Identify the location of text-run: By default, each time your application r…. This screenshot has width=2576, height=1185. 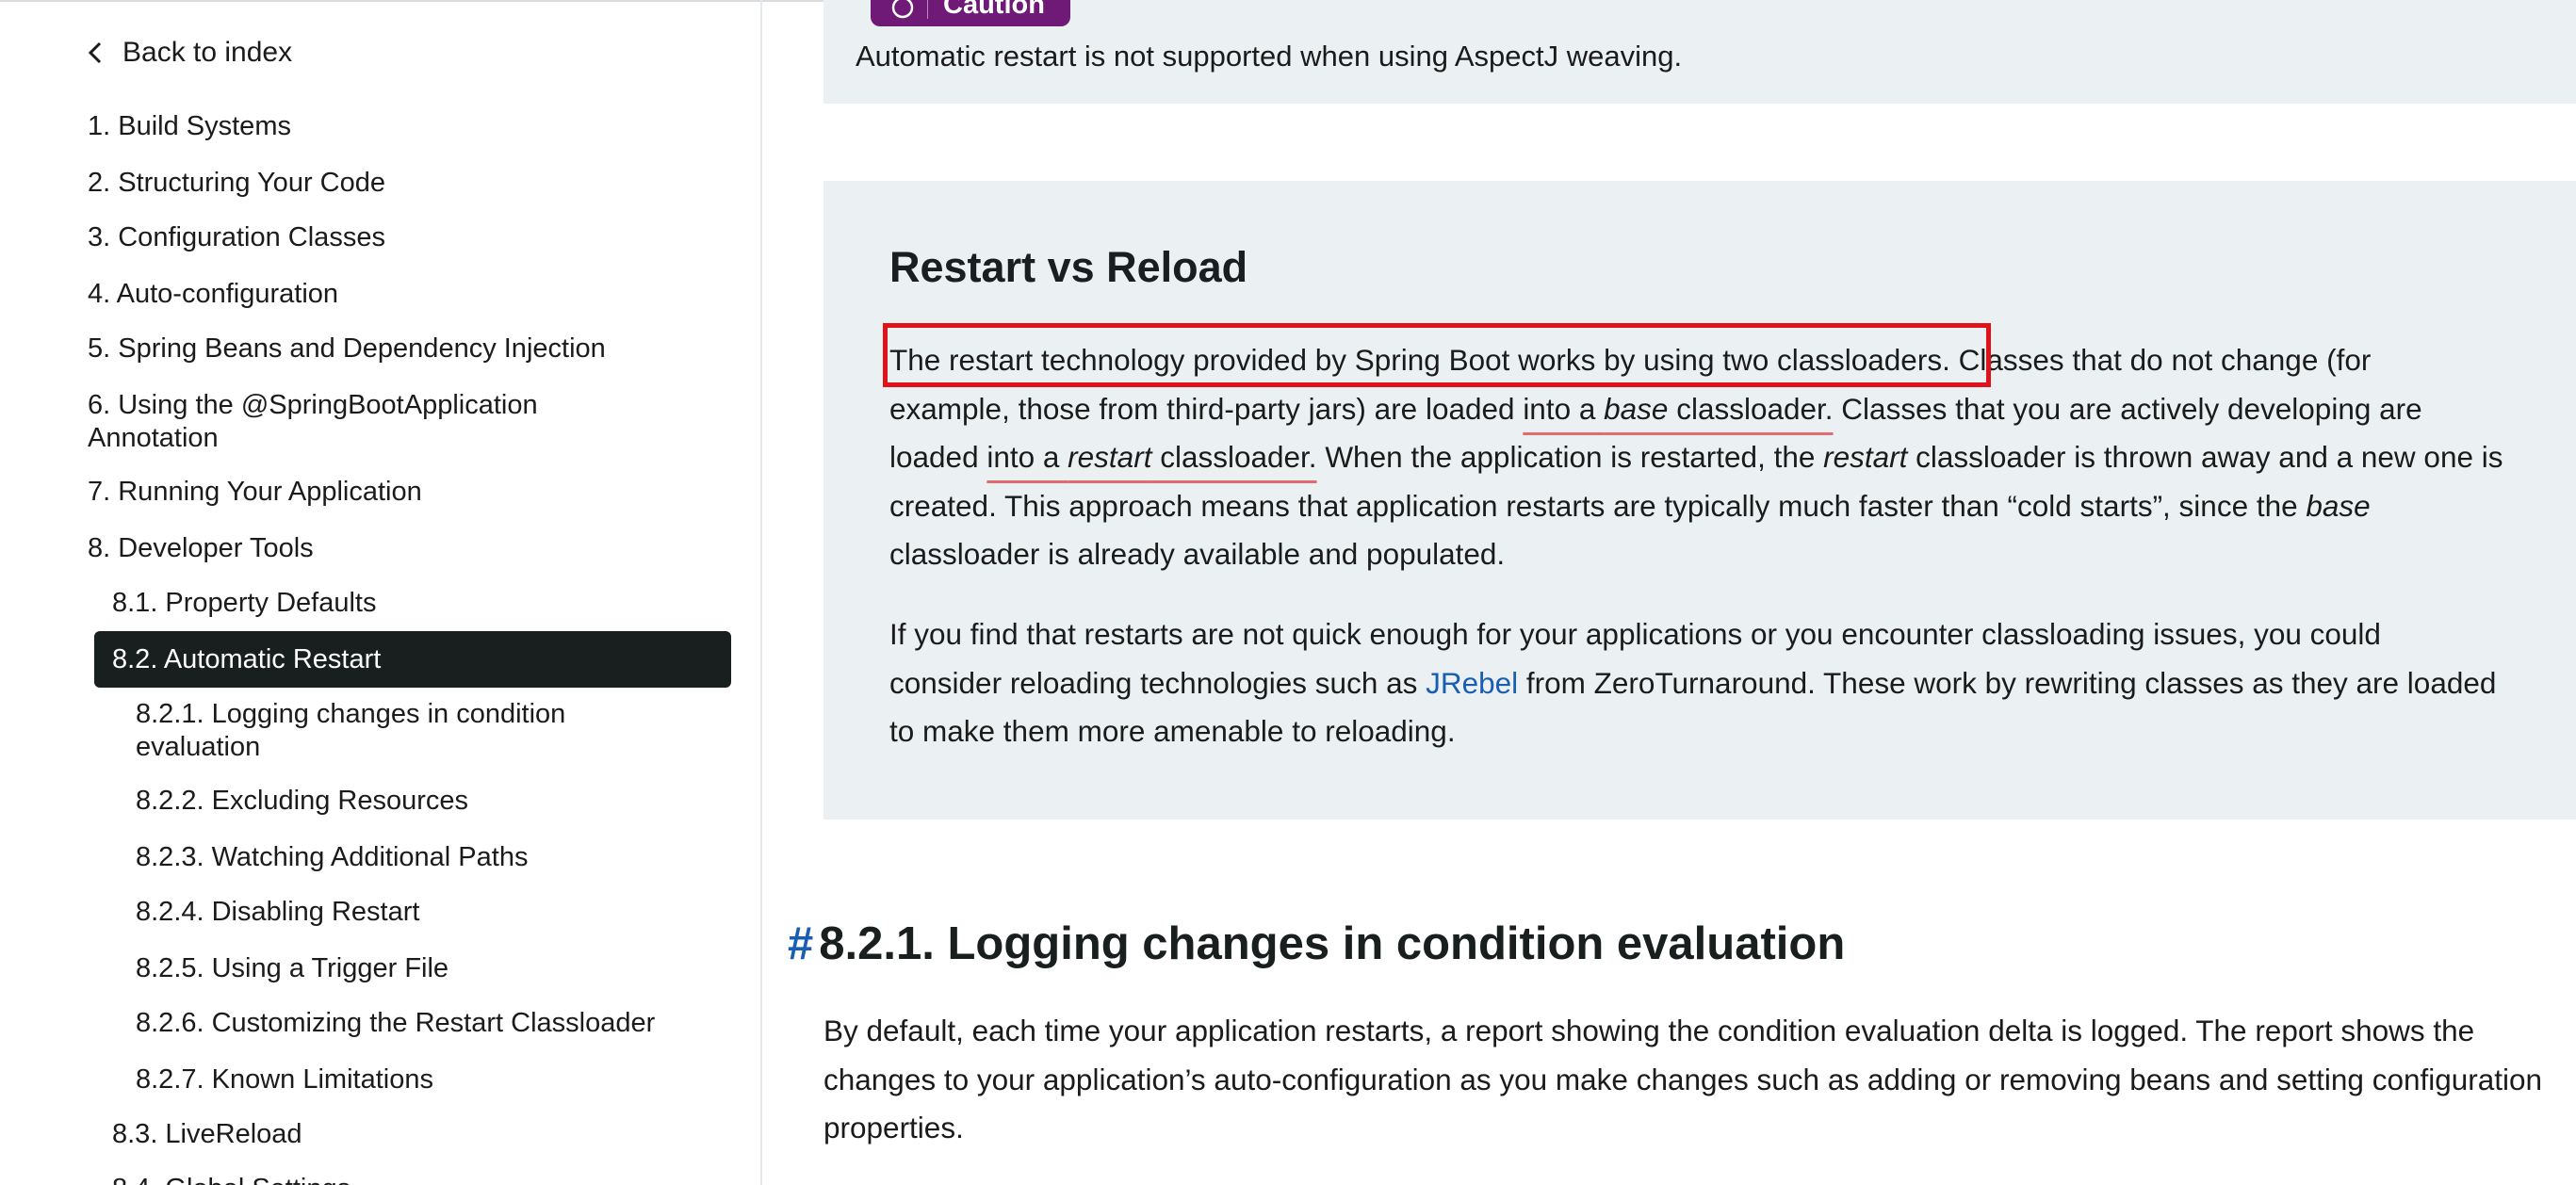
(1649, 1030).